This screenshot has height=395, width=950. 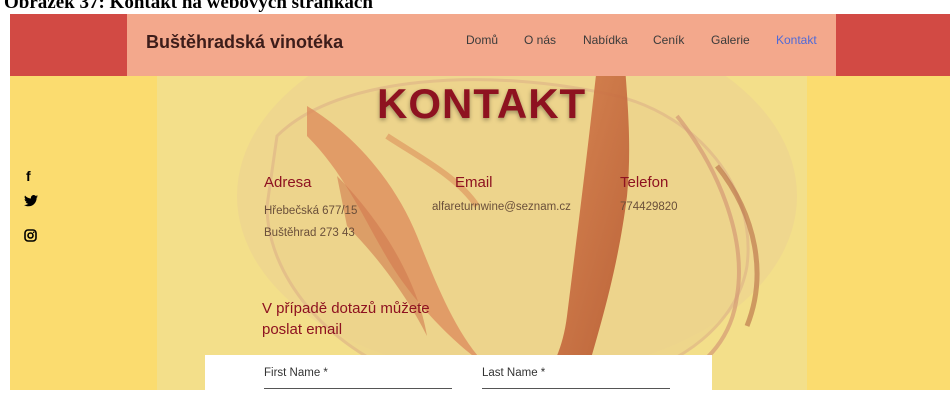 What do you see at coordinates (514, 373) in the screenshot?
I see `last-name-label: Last Name *` at bounding box center [514, 373].